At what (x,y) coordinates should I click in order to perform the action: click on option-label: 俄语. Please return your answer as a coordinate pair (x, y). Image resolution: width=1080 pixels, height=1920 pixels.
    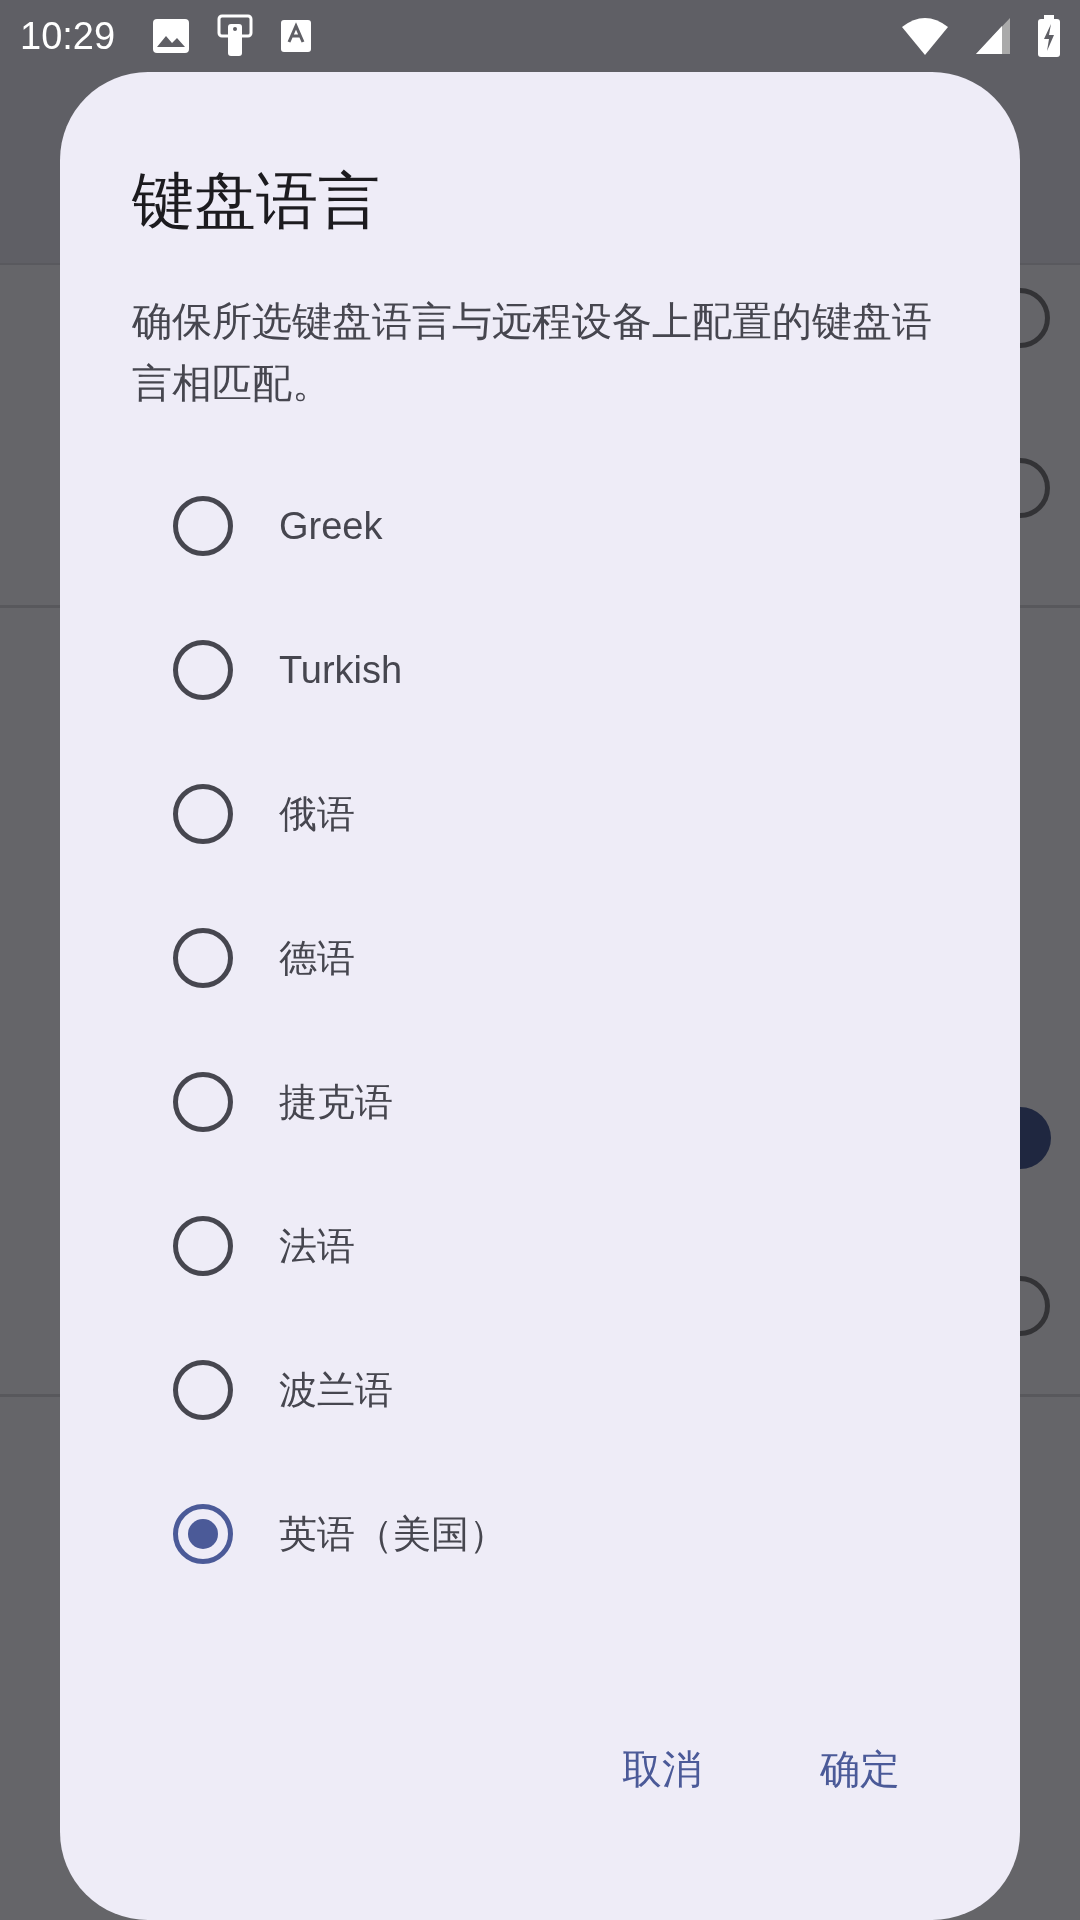
    Looking at the image, I should click on (317, 814).